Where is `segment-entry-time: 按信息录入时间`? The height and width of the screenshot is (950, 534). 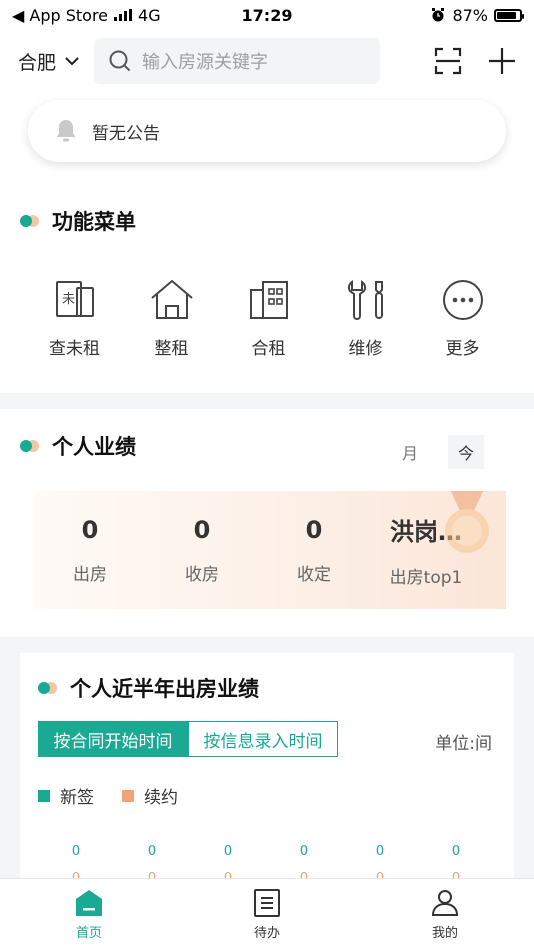 segment-entry-time: 按信息录入时间 is located at coordinates (263, 739).